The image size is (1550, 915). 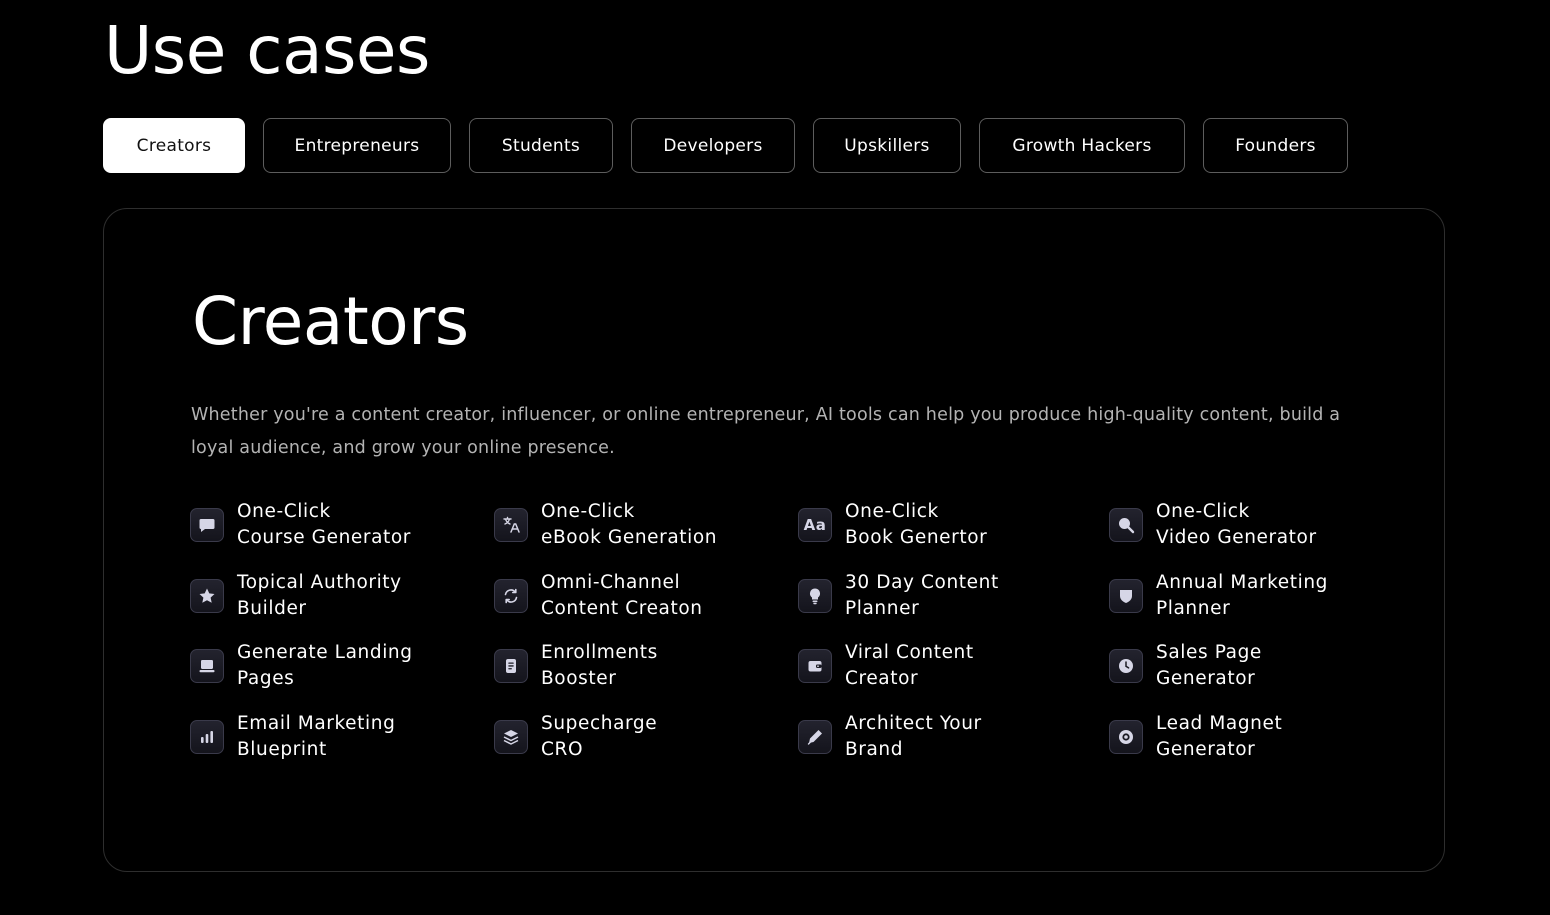 I want to click on feature-architect-your-brand: Architect Your Brand, so click(x=890, y=737).